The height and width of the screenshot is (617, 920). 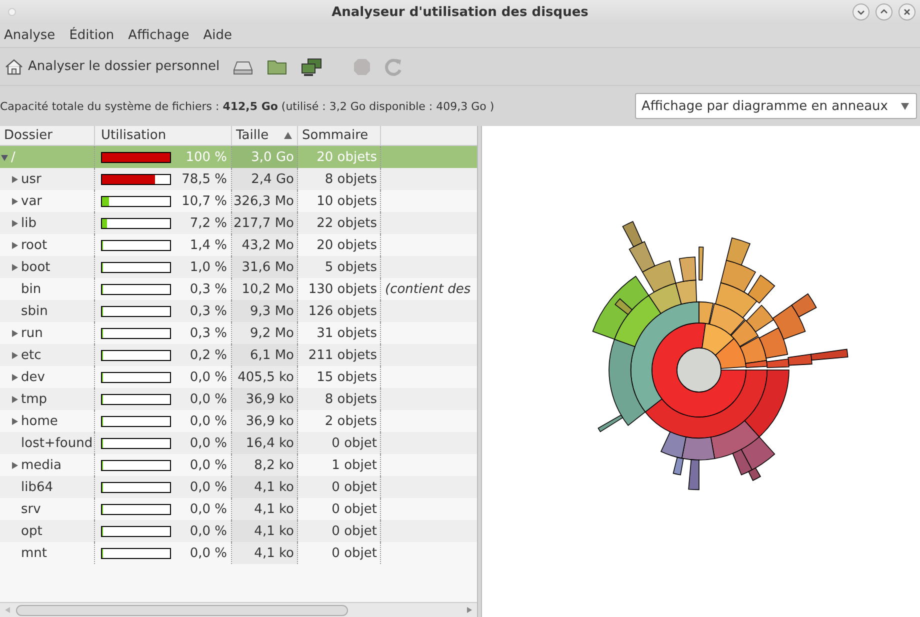 I want to click on ring-center, so click(x=699, y=370).